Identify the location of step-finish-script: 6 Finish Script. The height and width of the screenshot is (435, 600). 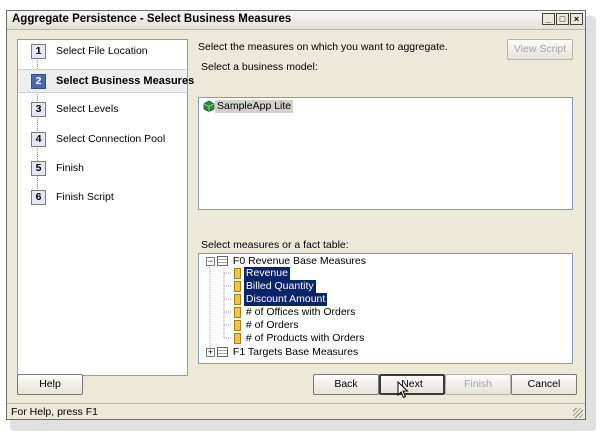
(102, 198).